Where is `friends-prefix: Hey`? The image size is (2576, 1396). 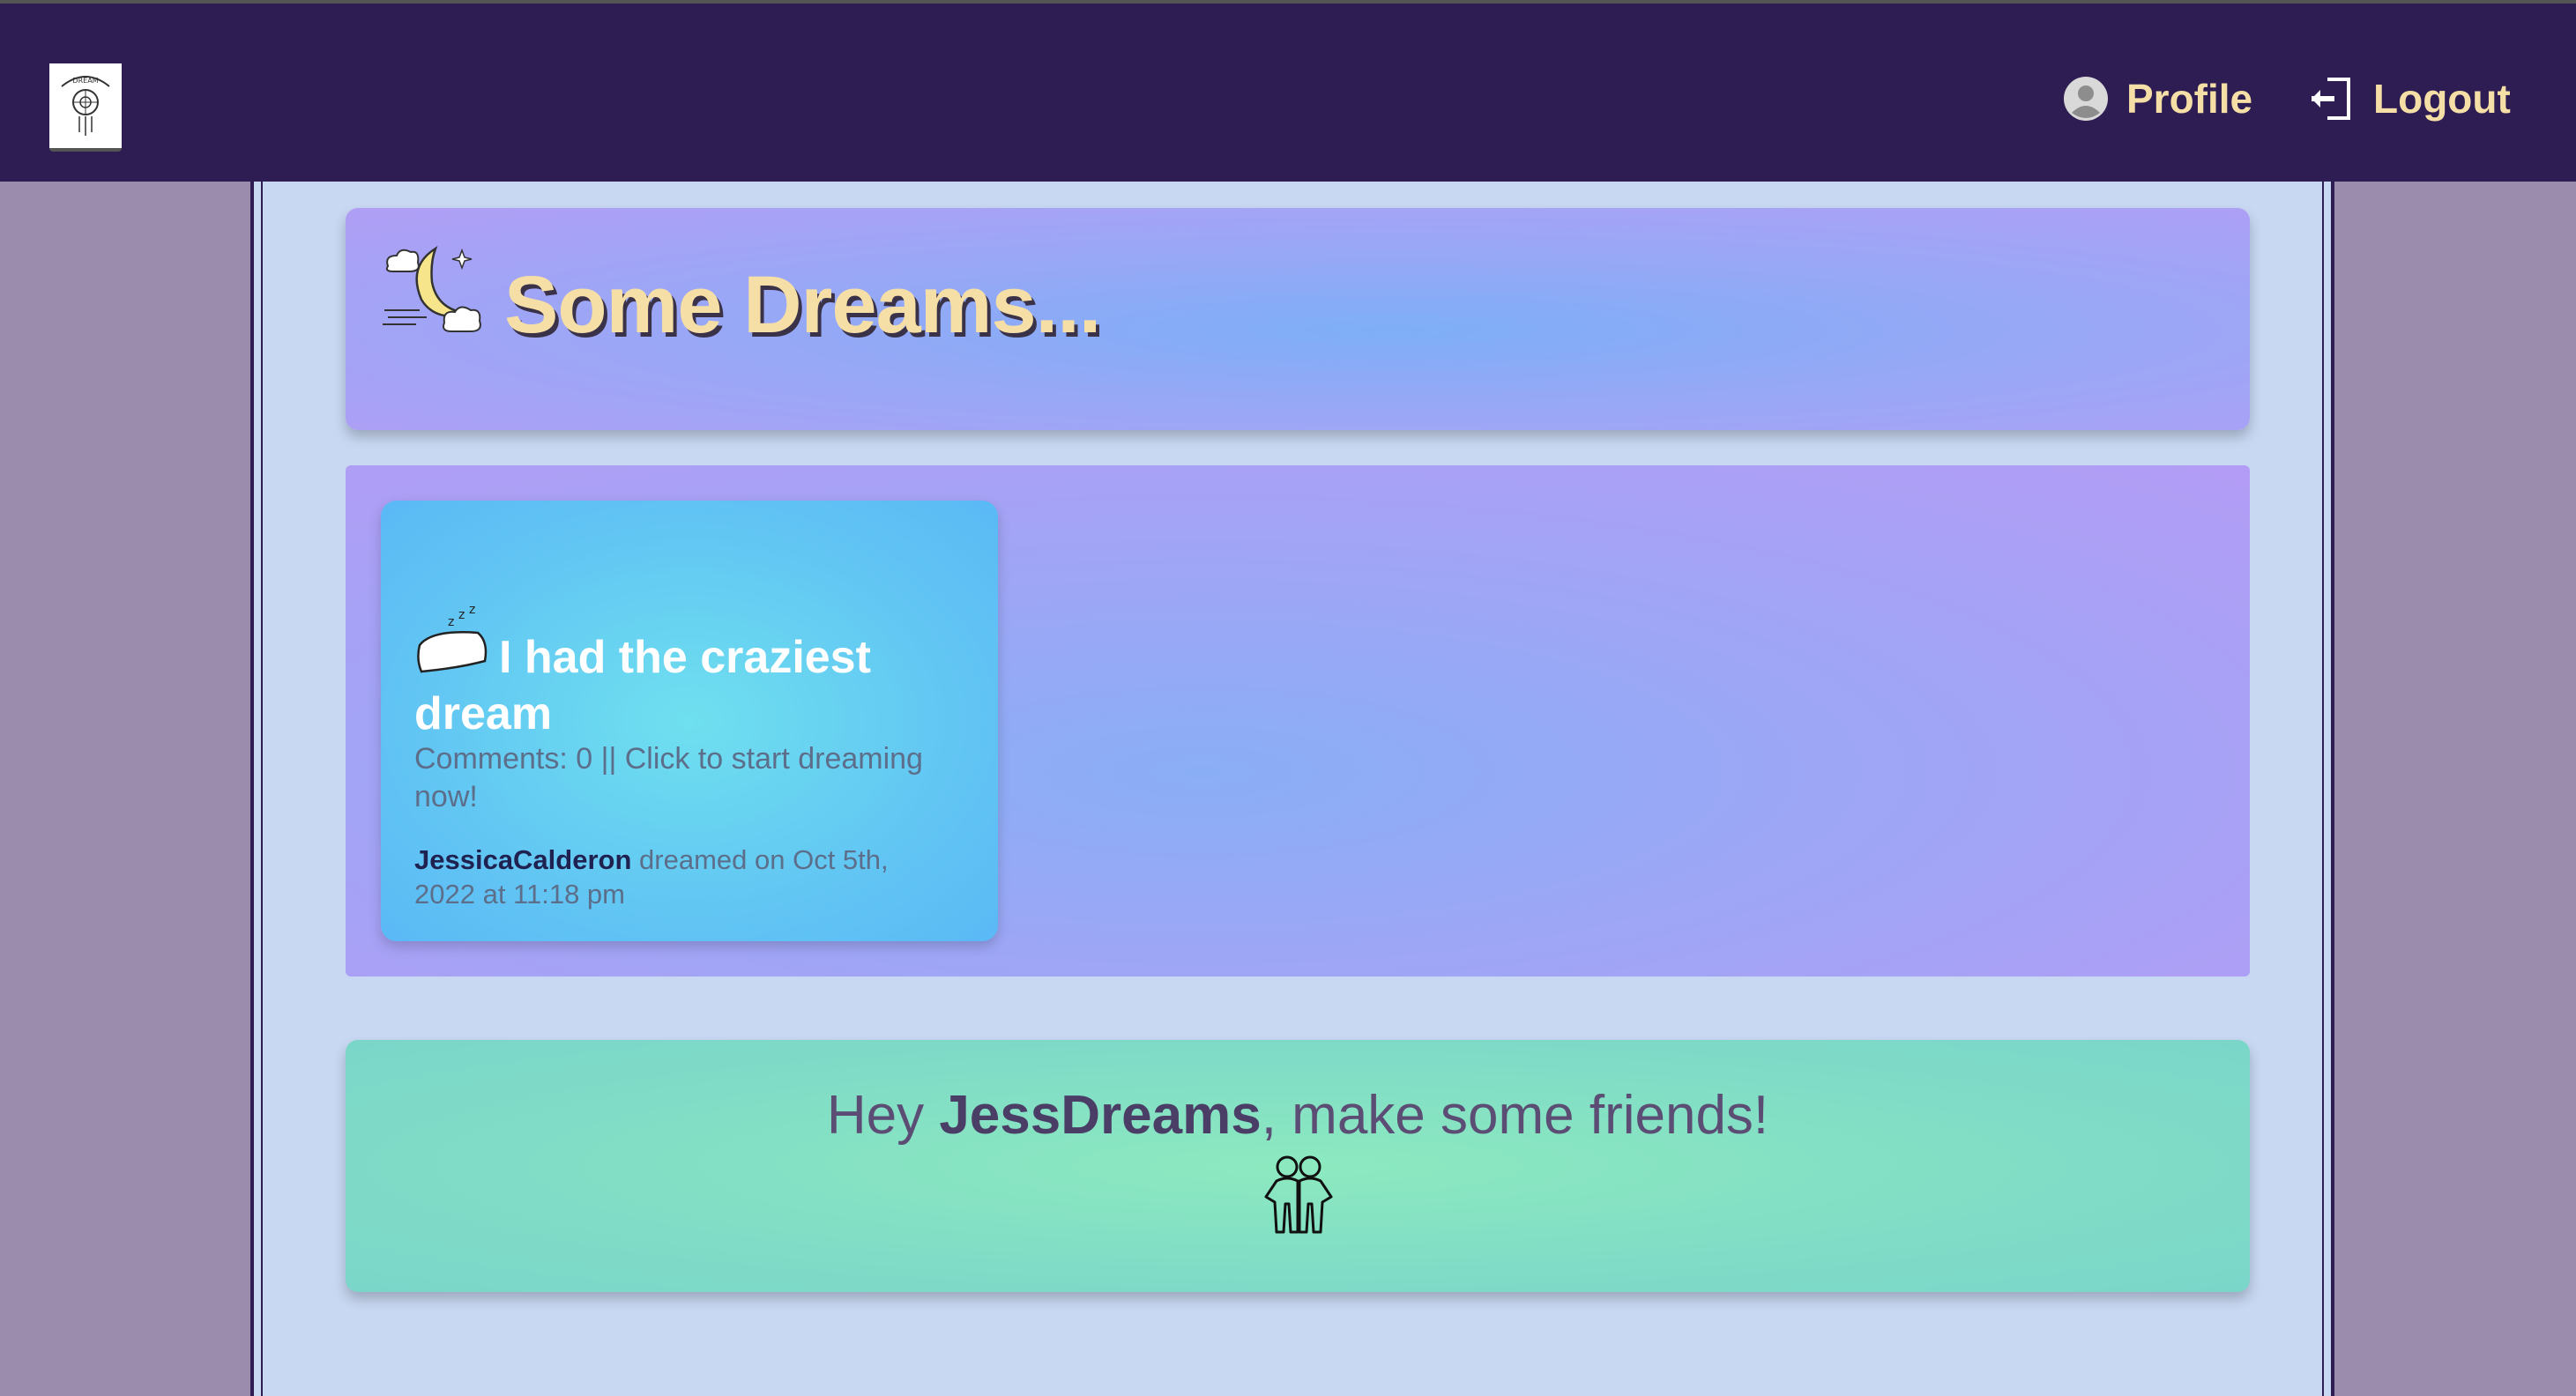
friends-prefix: Hey is located at coordinates (883, 1115).